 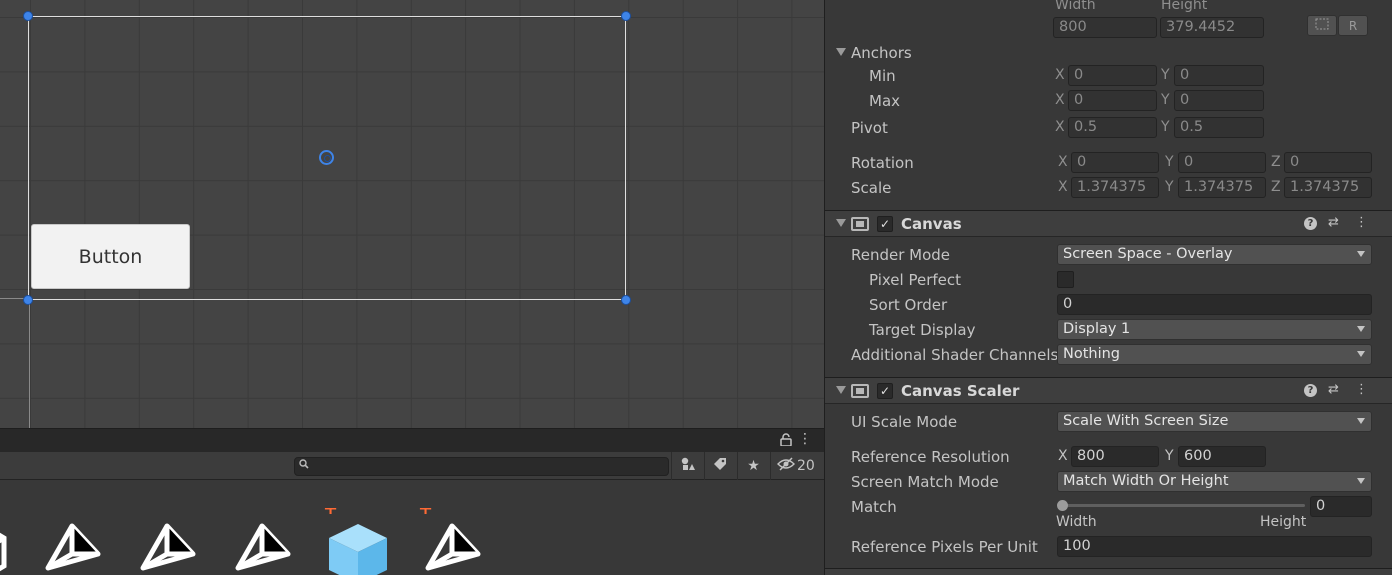 I want to click on reference-resolution-x-field: 800, so click(x=1115, y=456).